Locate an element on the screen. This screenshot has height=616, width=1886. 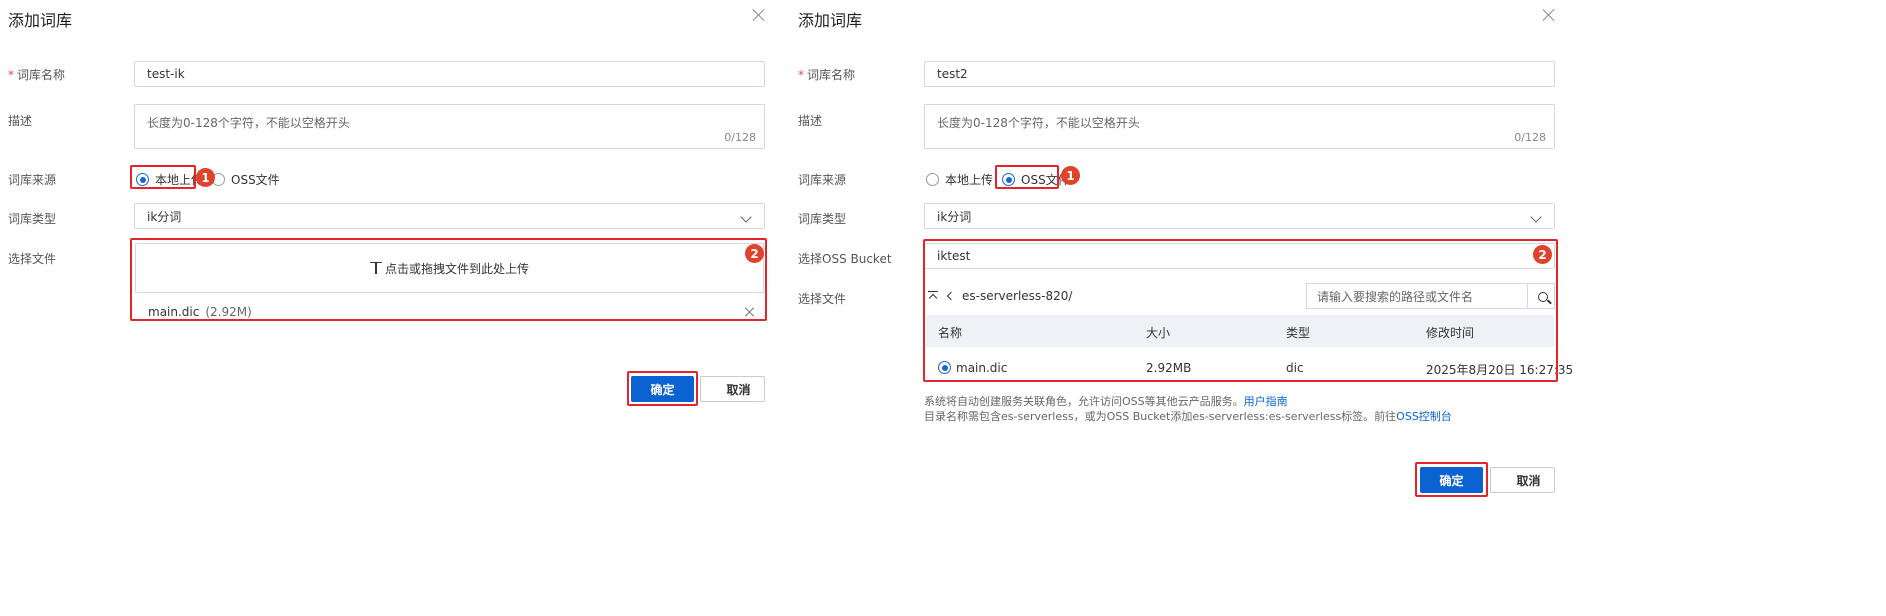
bucket-label: 选择OSS Bucket is located at coordinates (845, 259).